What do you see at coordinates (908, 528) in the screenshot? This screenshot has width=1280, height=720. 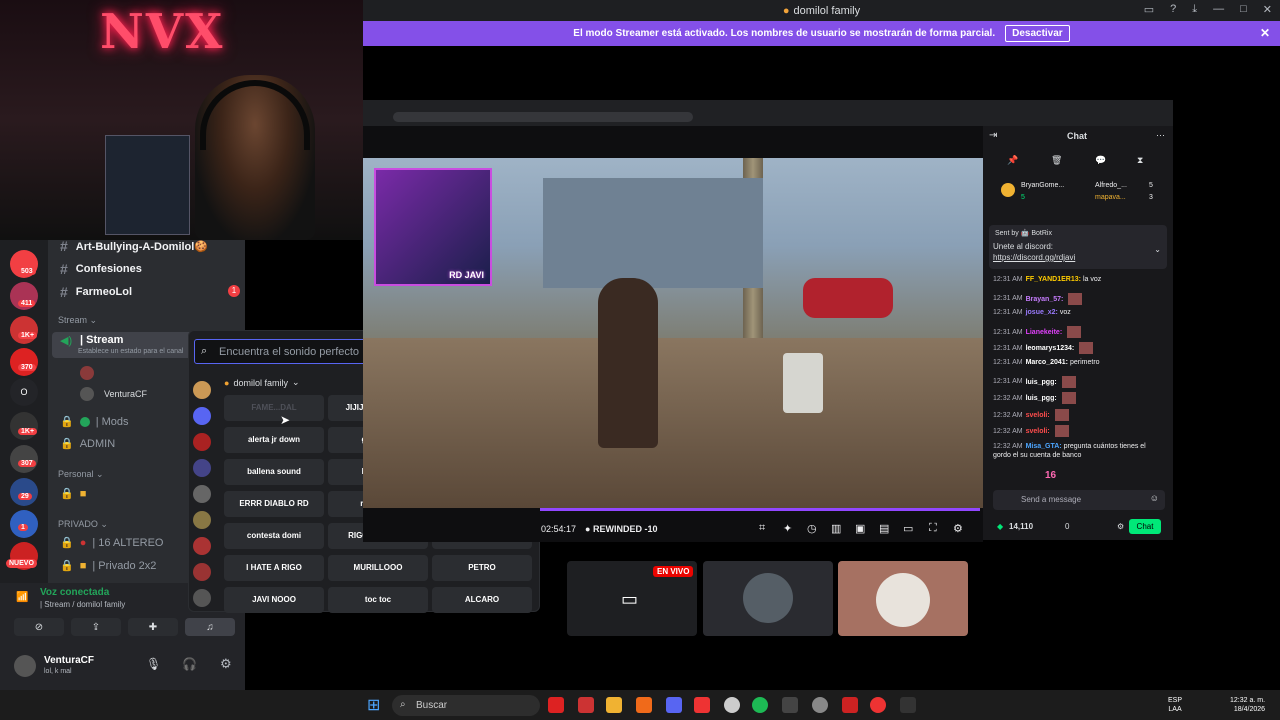 I see `theatre-icon: ▭` at bounding box center [908, 528].